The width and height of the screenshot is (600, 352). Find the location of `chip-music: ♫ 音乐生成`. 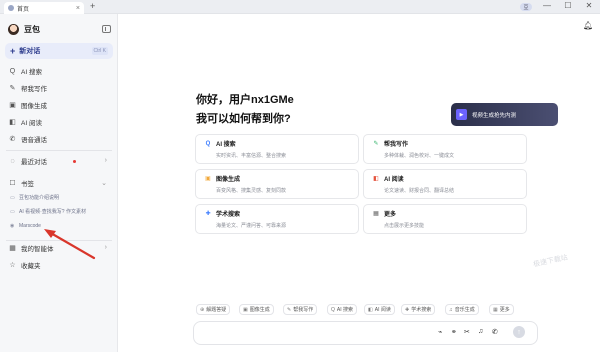

chip-music: ♫ 音乐生成 is located at coordinates (462, 309).